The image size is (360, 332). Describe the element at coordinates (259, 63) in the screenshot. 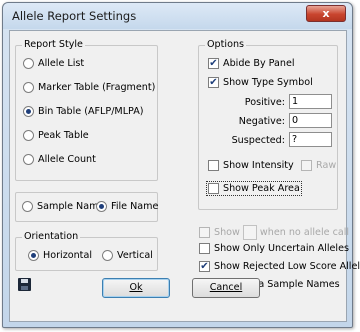

I see `checkbox-abide-by-panel-label: Abide By Panel` at that location.